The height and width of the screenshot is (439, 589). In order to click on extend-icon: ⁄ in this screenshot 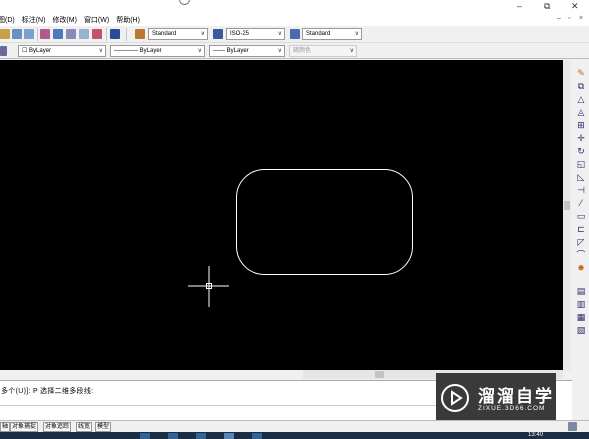, I will do `click(581, 203)`.